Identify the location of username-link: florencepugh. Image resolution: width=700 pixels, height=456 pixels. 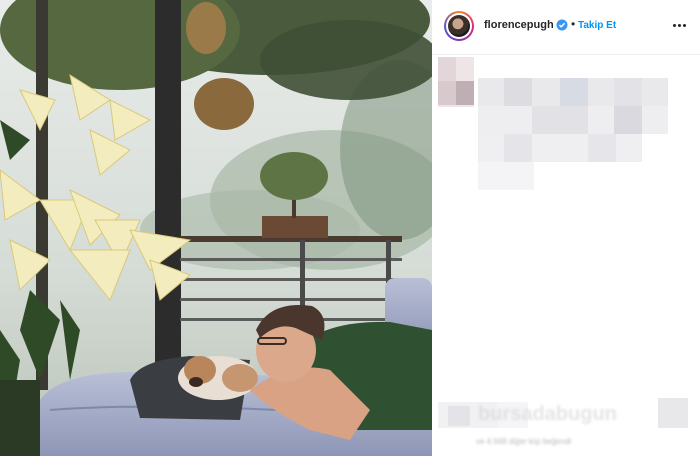
(519, 25).